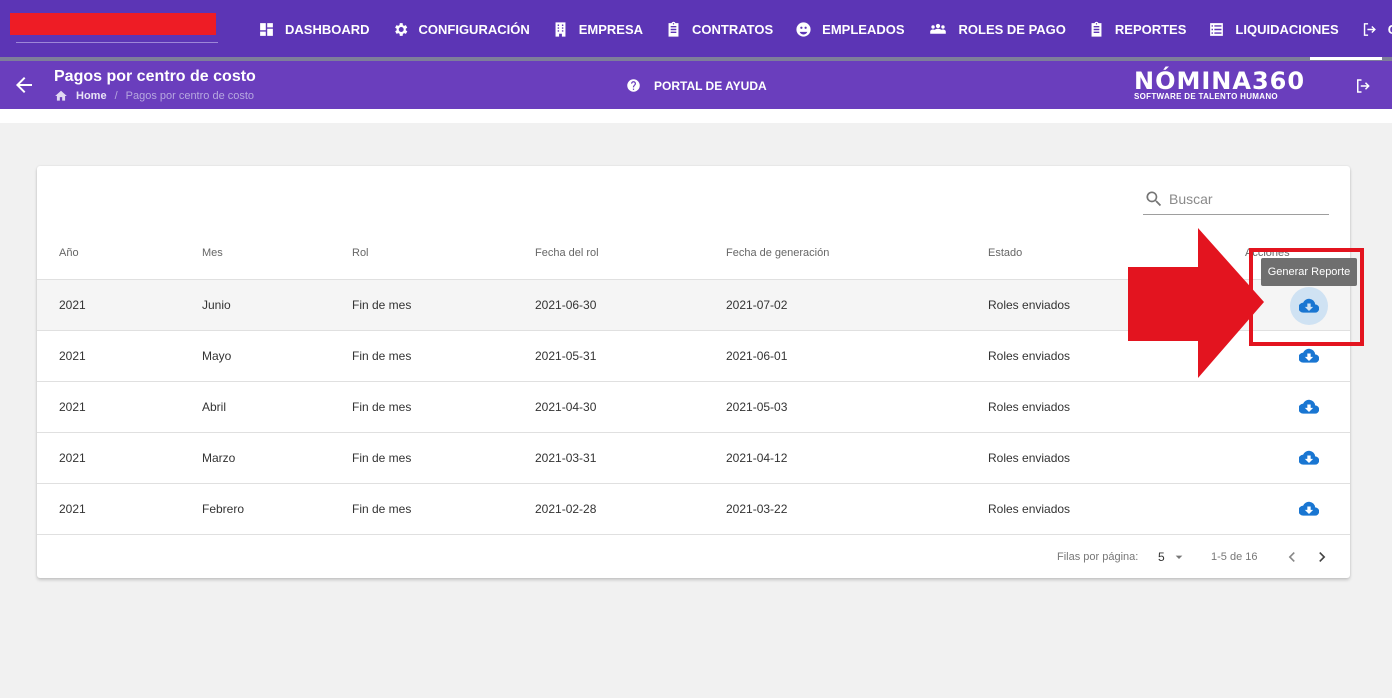 The image size is (1392, 698). Describe the element at coordinates (190, 96) in the screenshot. I see `breadcrumb-current: Pagos por centro de costo` at that location.